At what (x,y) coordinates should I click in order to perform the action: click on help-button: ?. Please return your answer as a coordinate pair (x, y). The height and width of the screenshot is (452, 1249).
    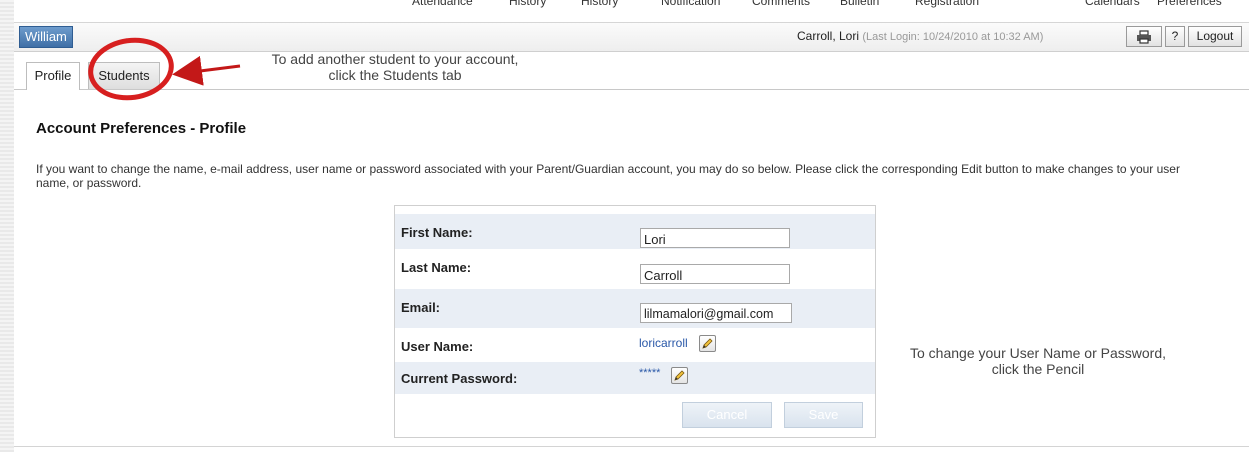
    Looking at the image, I should click on (1175, 36).